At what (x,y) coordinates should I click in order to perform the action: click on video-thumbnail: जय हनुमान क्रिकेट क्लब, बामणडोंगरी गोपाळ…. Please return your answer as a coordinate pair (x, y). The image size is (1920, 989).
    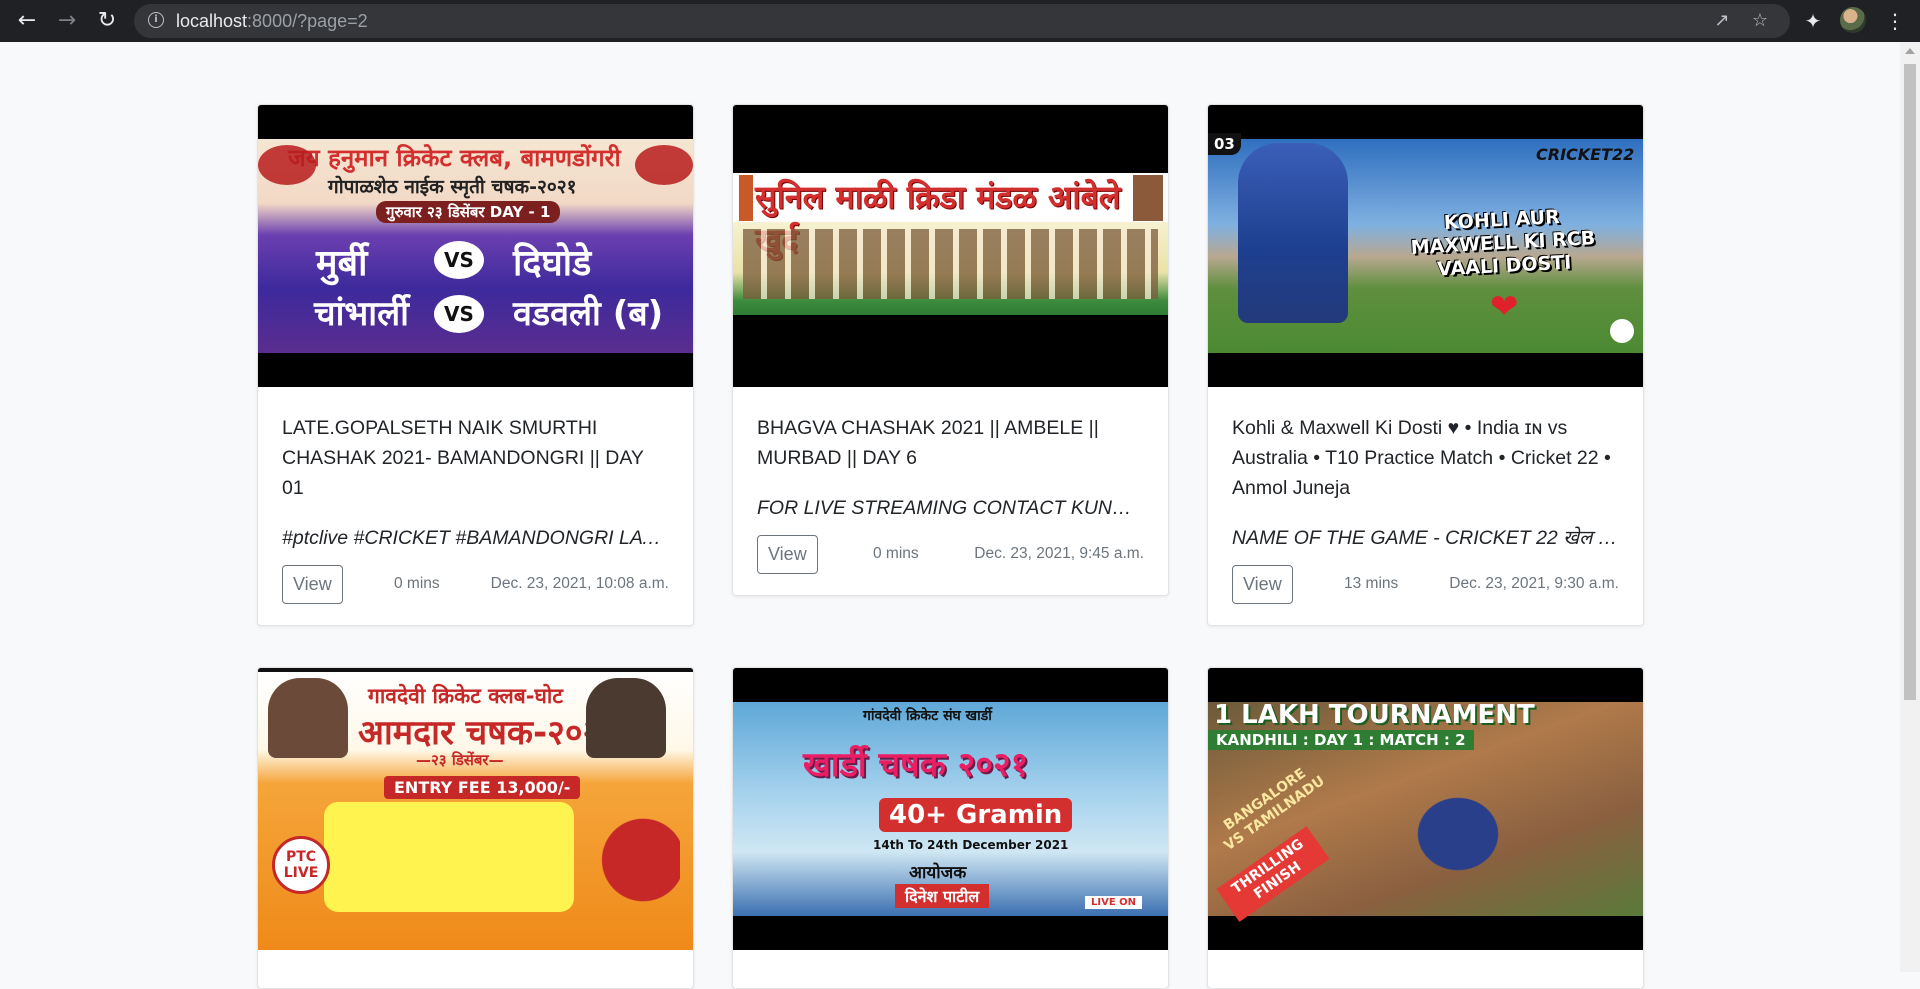
    Looking at the image, I should click on (475, 246).